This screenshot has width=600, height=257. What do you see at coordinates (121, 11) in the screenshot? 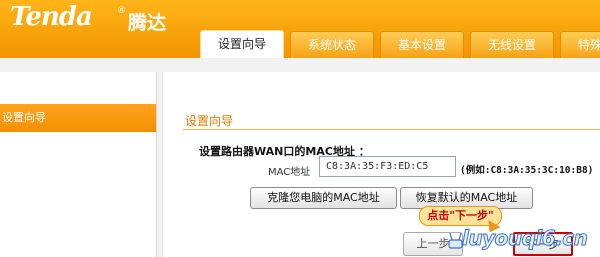
I see `registered-mark: ®` at bounding box center [121, 11].